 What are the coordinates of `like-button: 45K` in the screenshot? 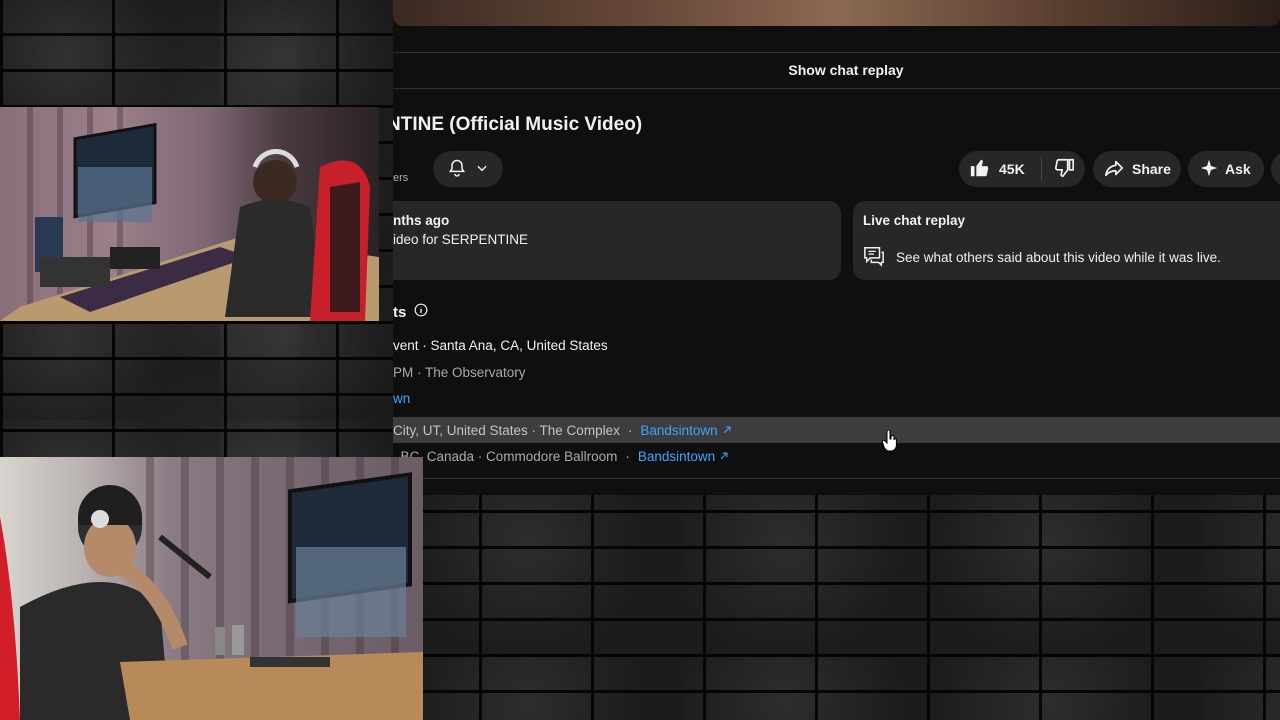 It's located at (1000, 169).